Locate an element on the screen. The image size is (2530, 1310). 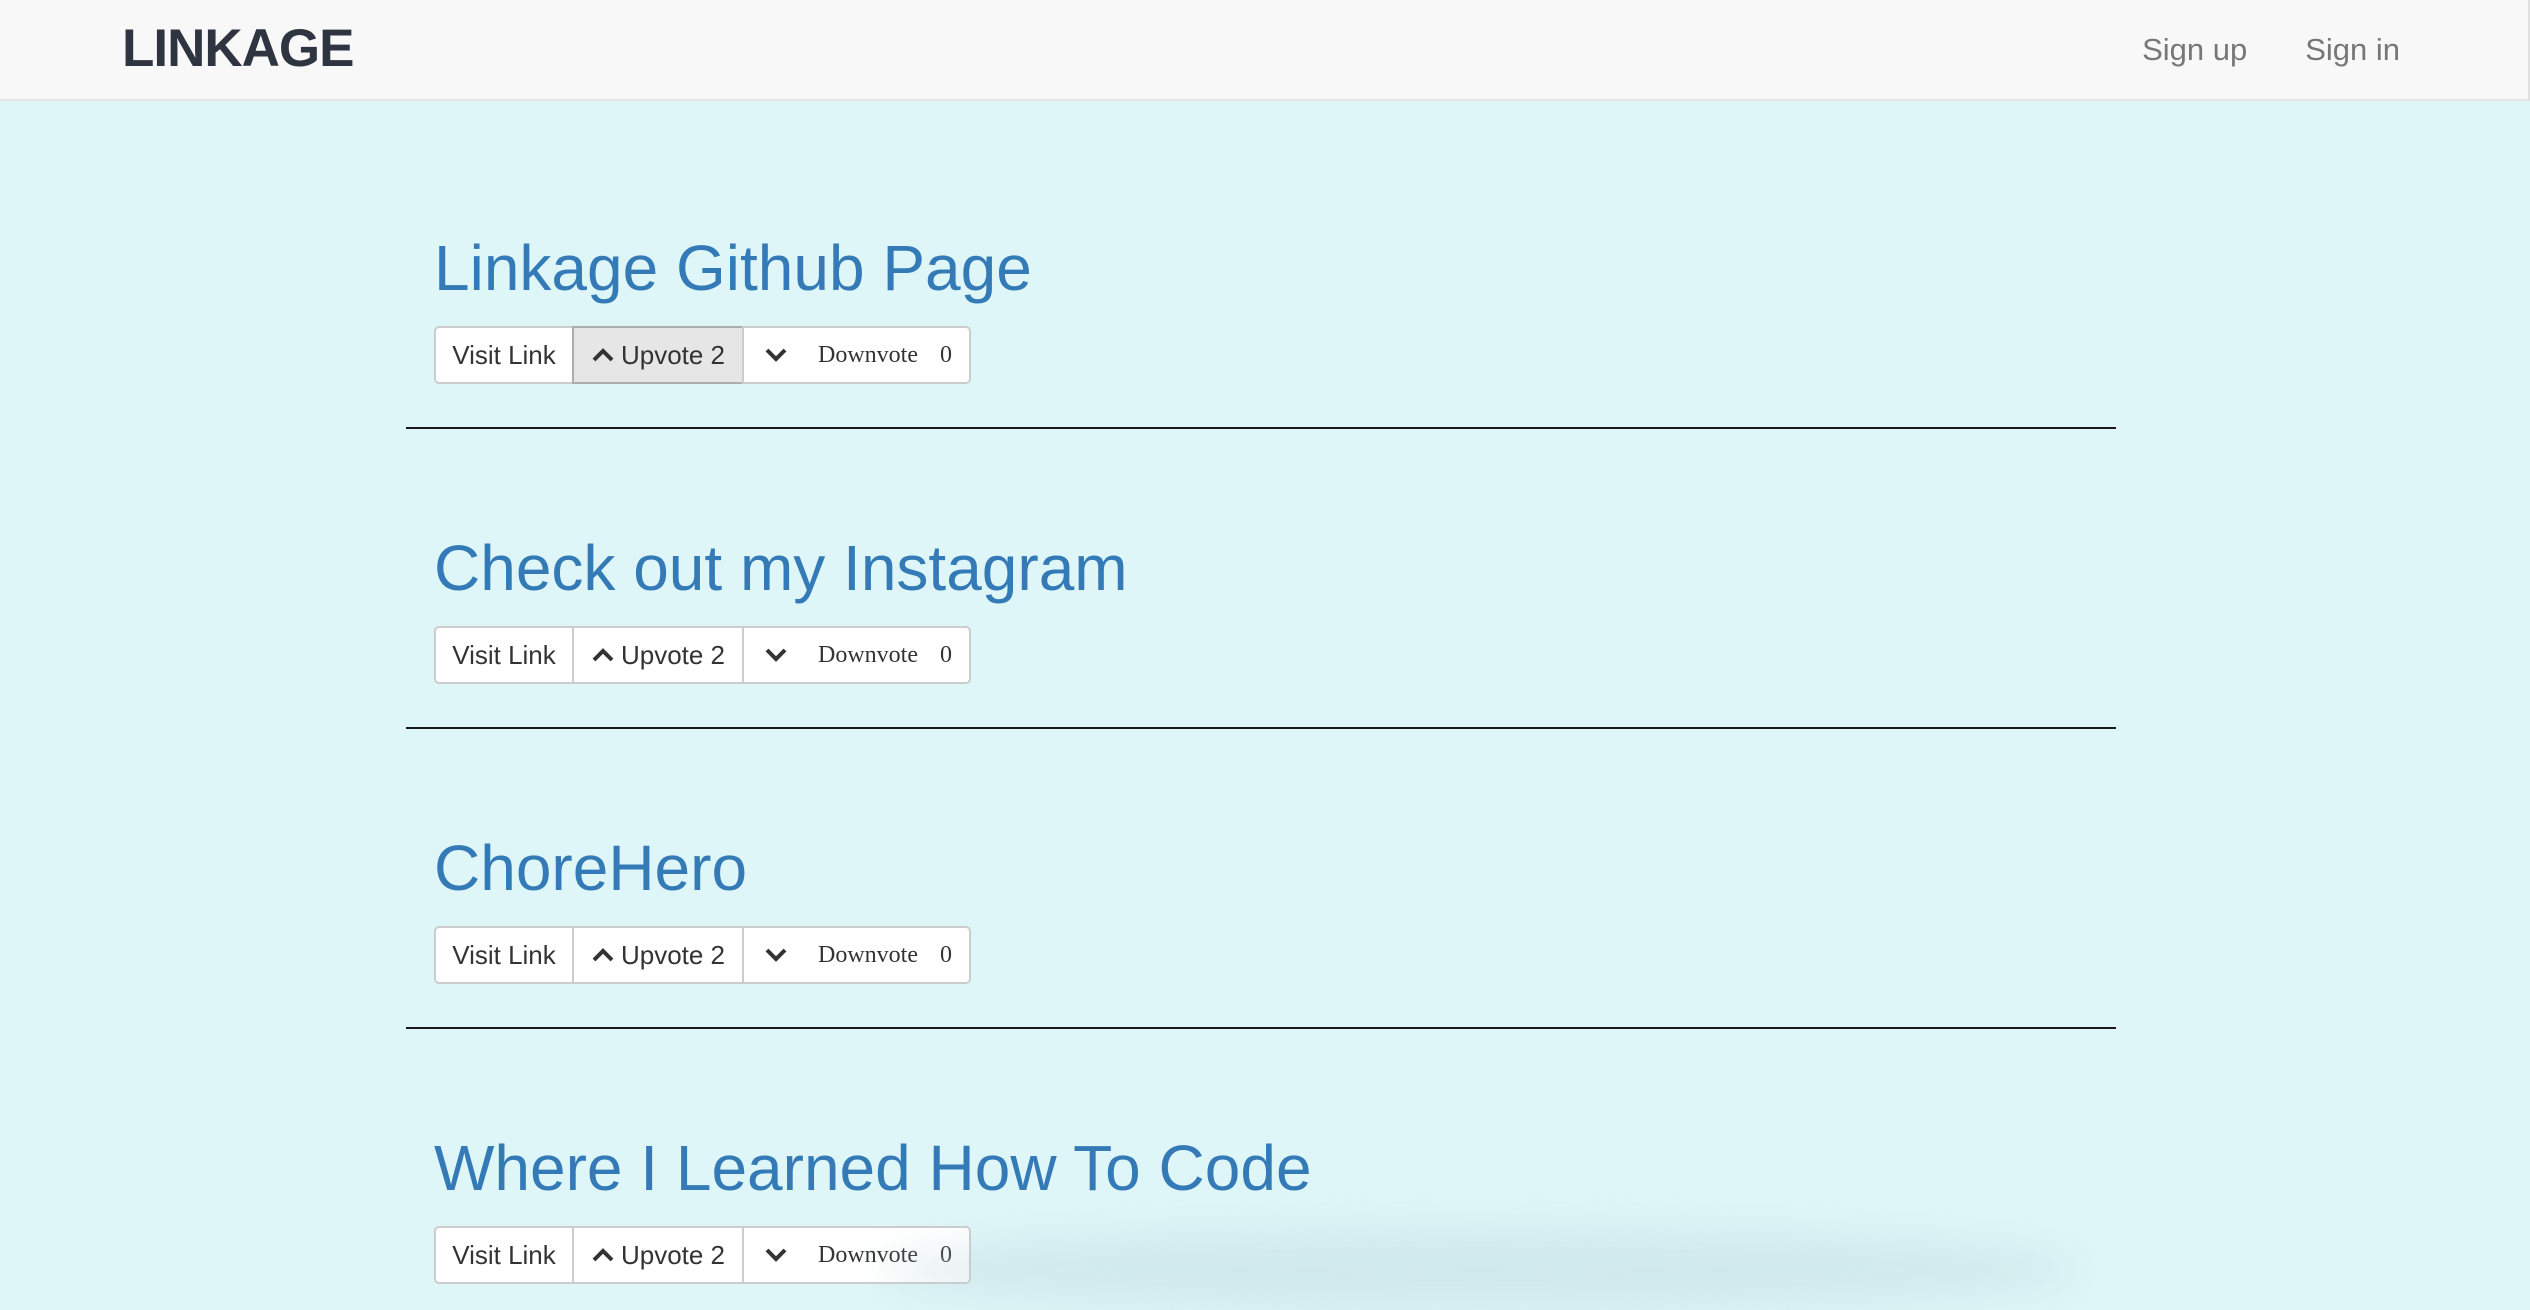
navbar: LINKAGE Sign up Sign in is located at coordinates (1265, 50).